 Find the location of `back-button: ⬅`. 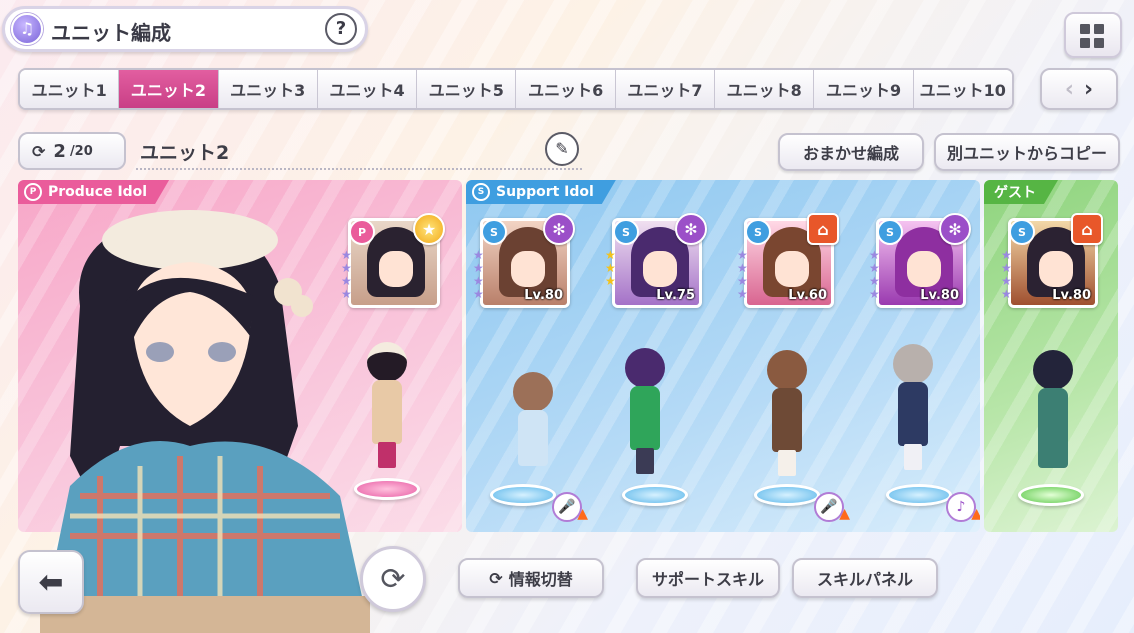

back-button: ⬅ is located at coordinates (51, 582).